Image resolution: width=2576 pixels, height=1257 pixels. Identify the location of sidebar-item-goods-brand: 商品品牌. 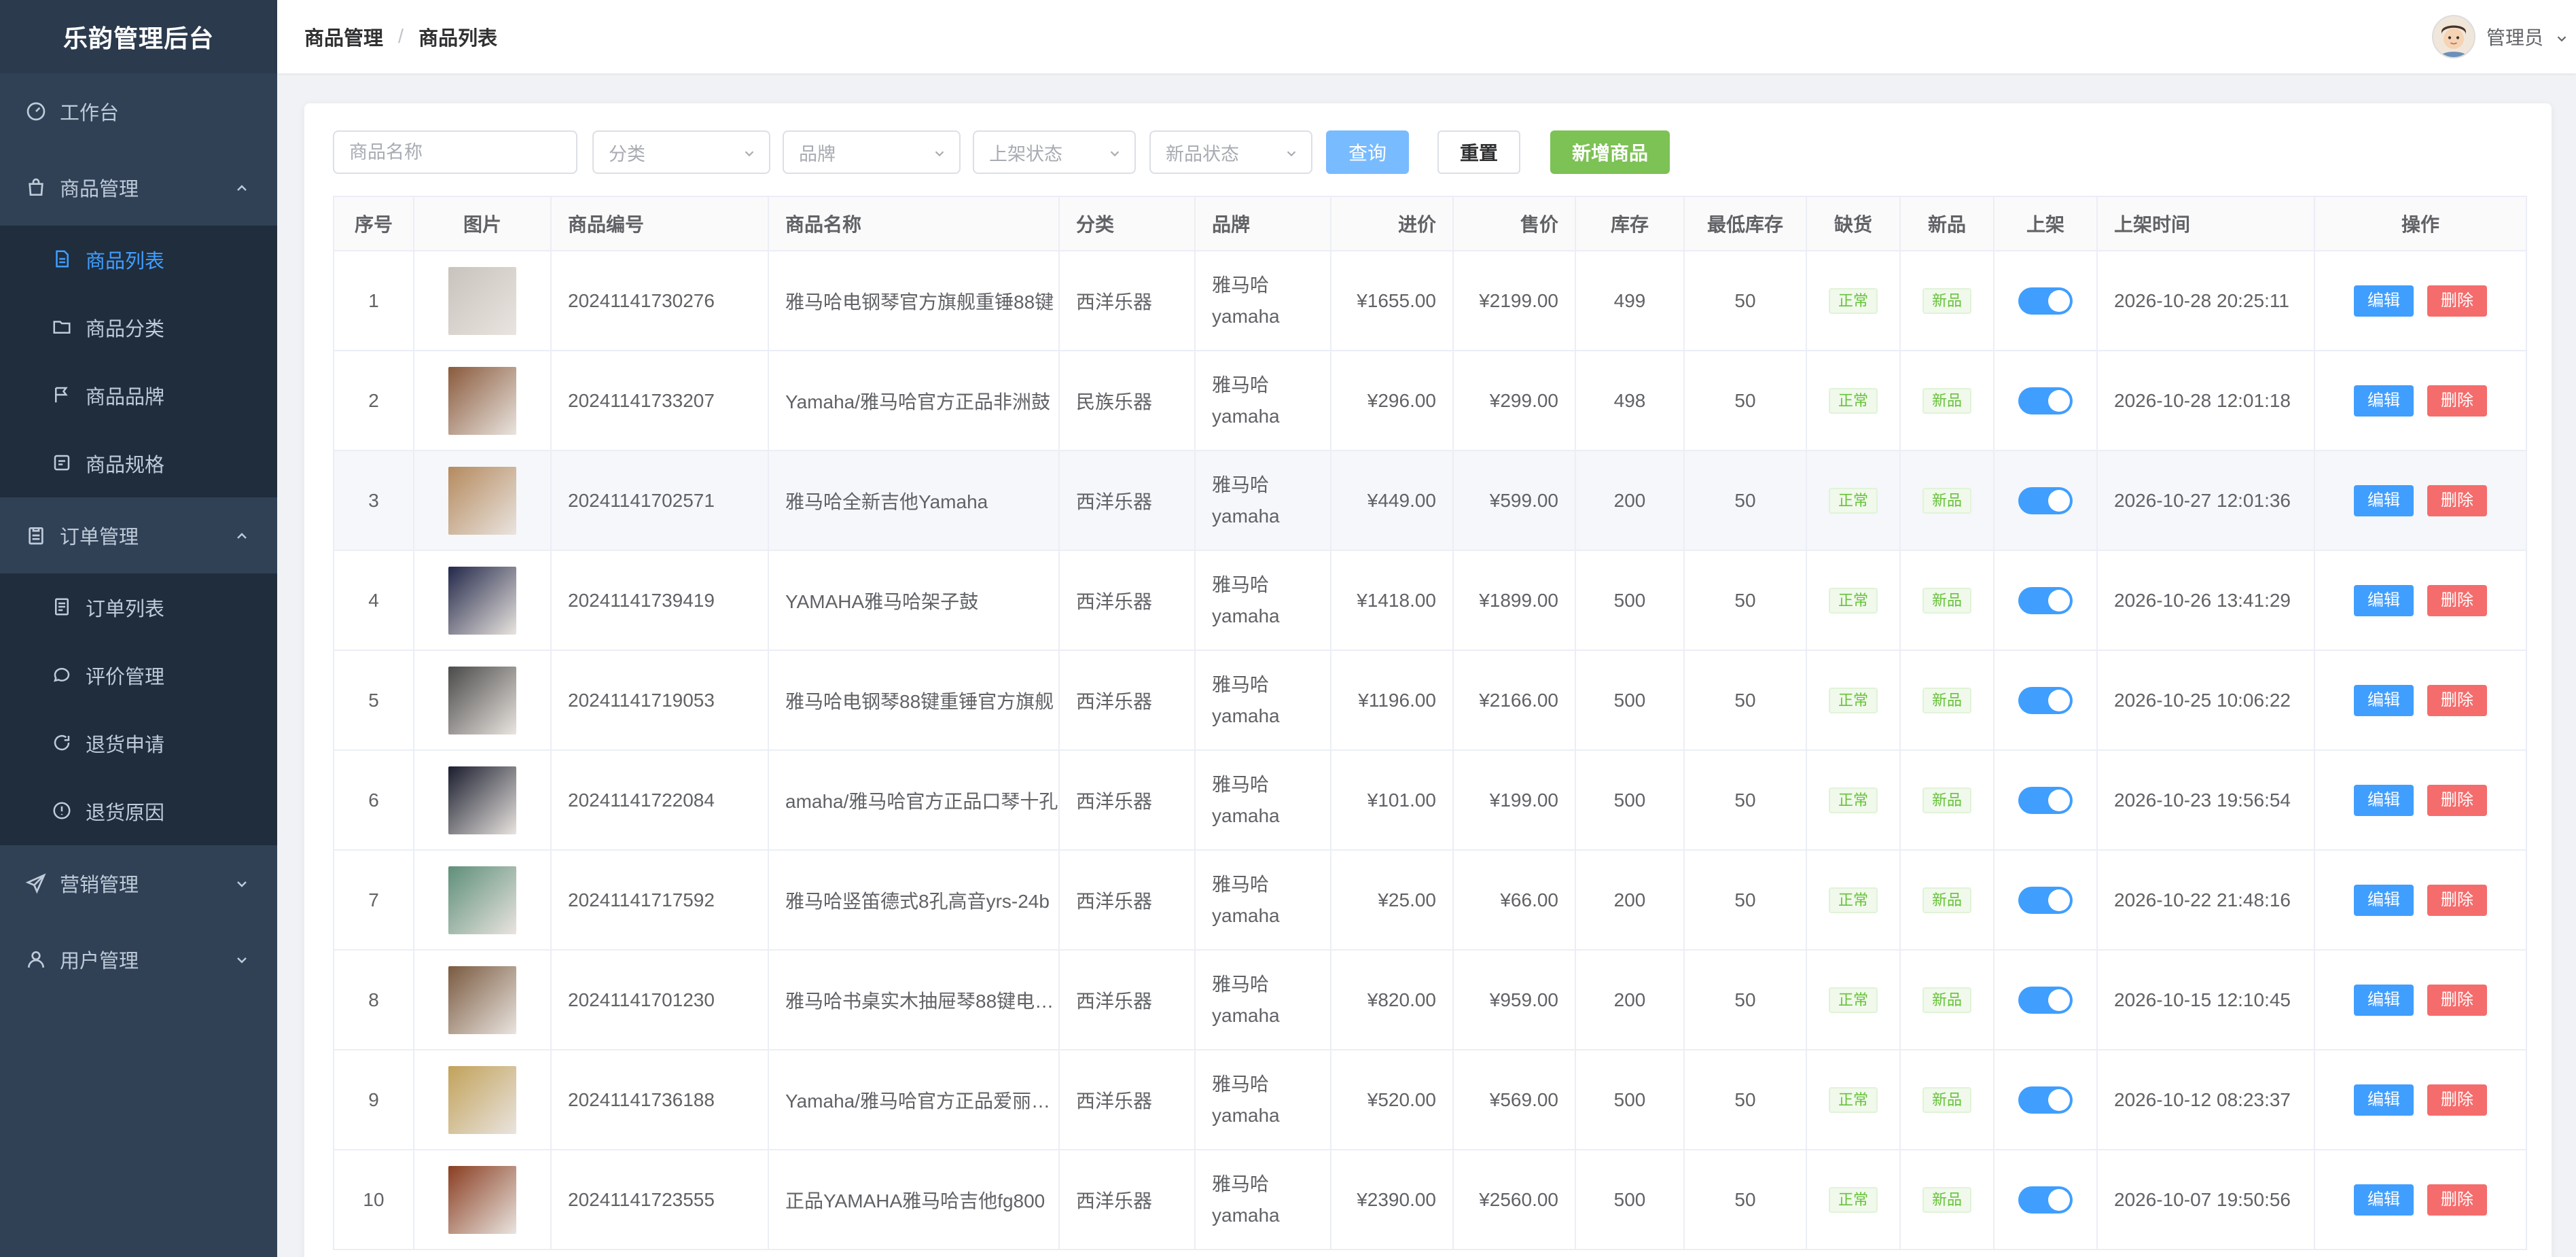
(138, 395).